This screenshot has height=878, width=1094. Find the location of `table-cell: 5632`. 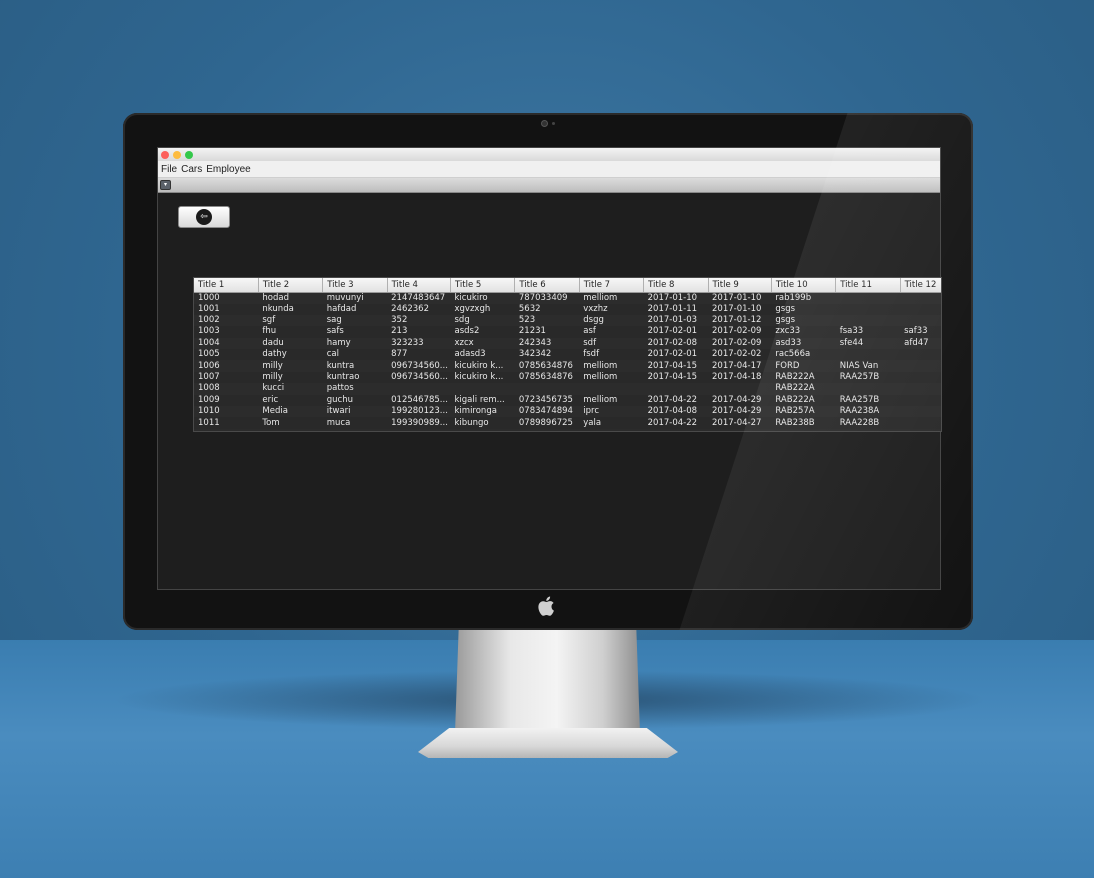

table-cell: 5632 is located at coordinates (547, 309).